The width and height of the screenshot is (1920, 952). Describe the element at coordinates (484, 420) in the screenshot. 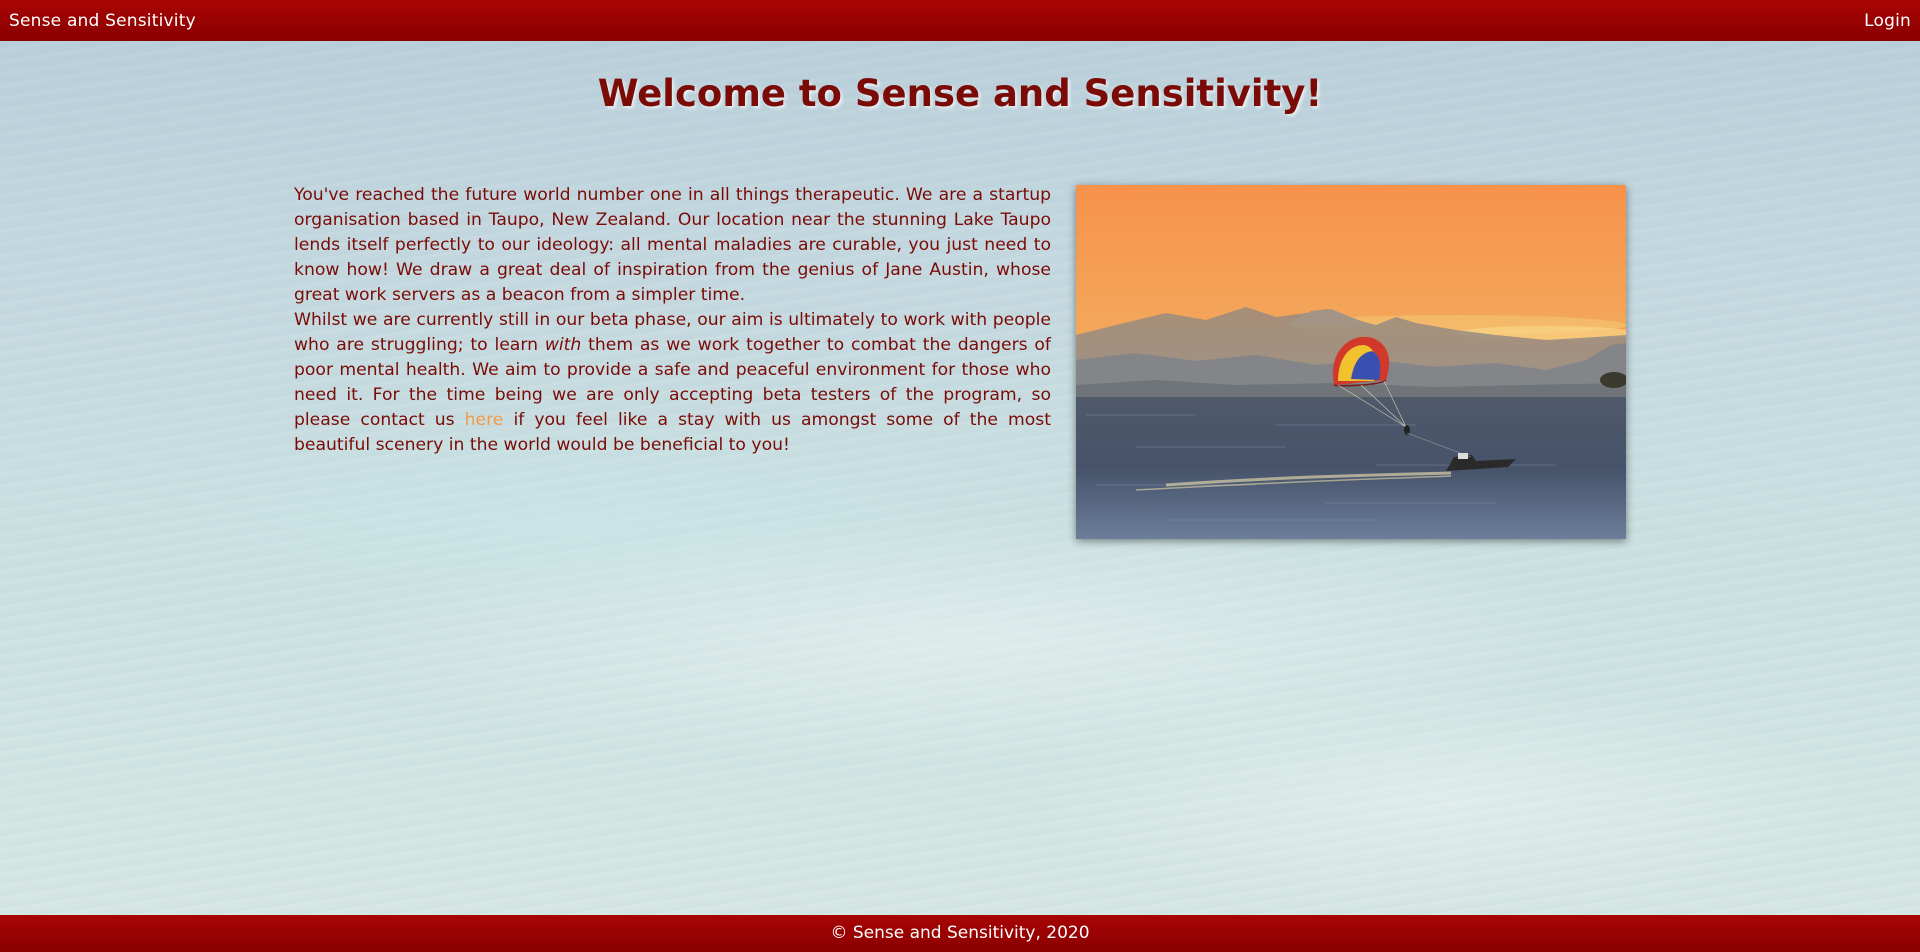

I see `contact-here-link: here` at that location.